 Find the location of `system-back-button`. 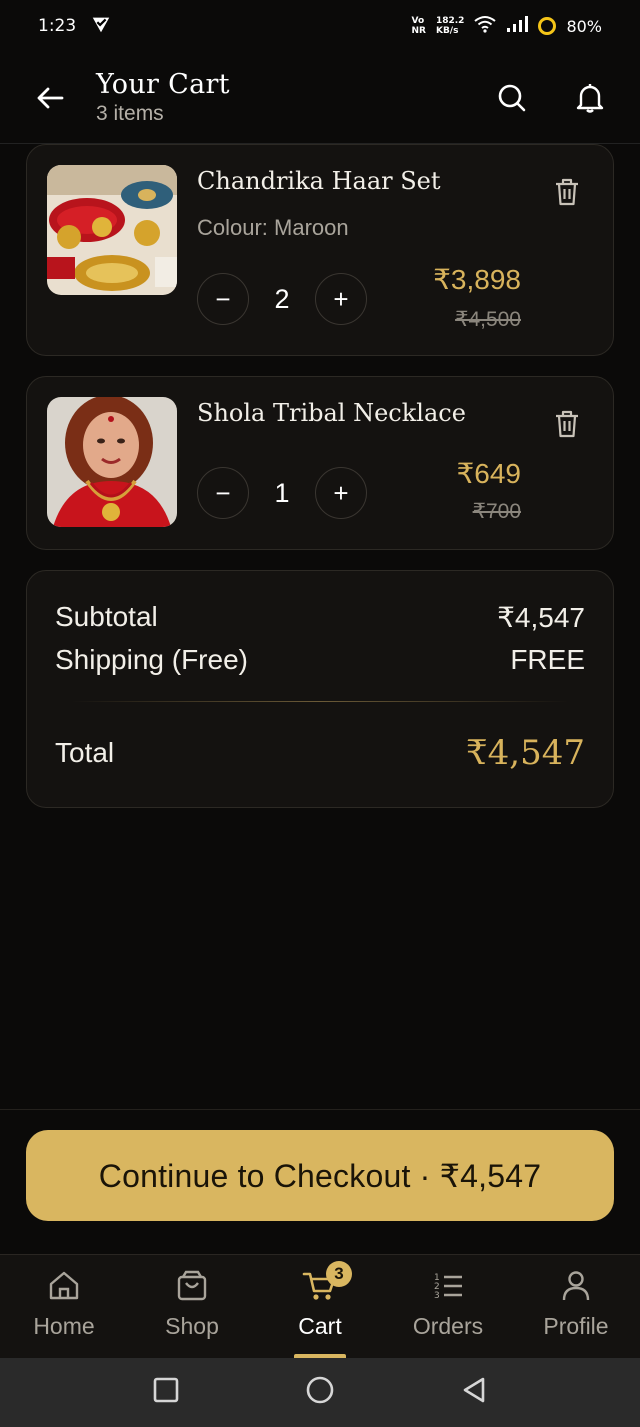

system-back-button is located at coordinates (474, 1392).